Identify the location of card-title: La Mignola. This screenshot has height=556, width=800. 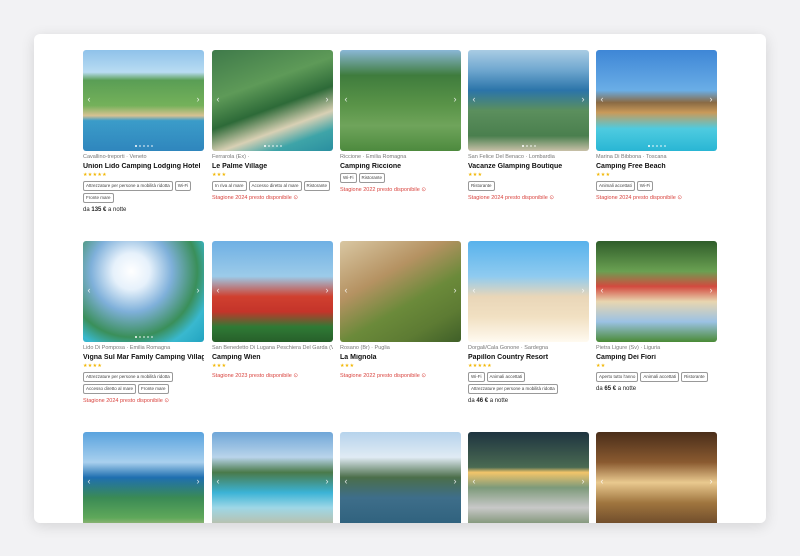
(400, 357).